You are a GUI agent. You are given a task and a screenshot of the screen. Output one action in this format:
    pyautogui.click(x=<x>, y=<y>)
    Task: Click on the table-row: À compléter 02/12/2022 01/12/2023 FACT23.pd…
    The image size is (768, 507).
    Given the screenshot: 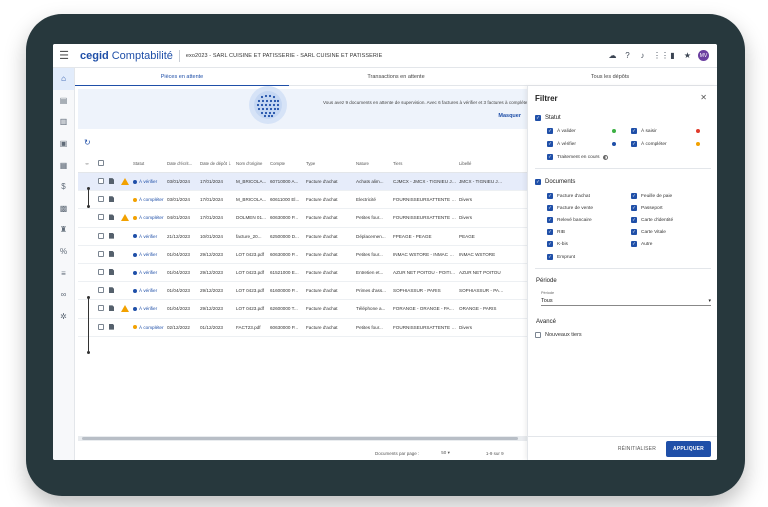 What is the action you would take?
    pyautogui.click(x=302, y=328)
    